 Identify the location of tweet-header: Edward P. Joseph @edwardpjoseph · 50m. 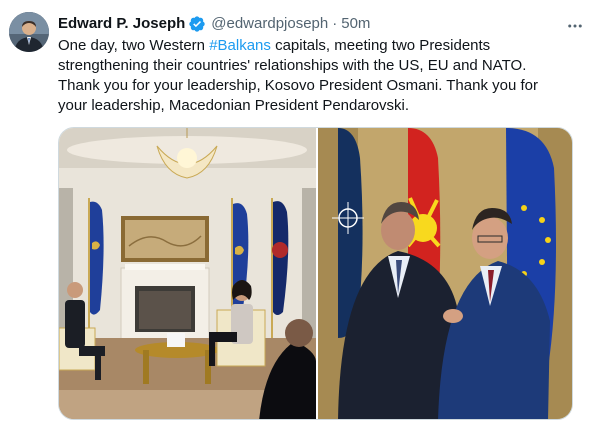
(316, 24).